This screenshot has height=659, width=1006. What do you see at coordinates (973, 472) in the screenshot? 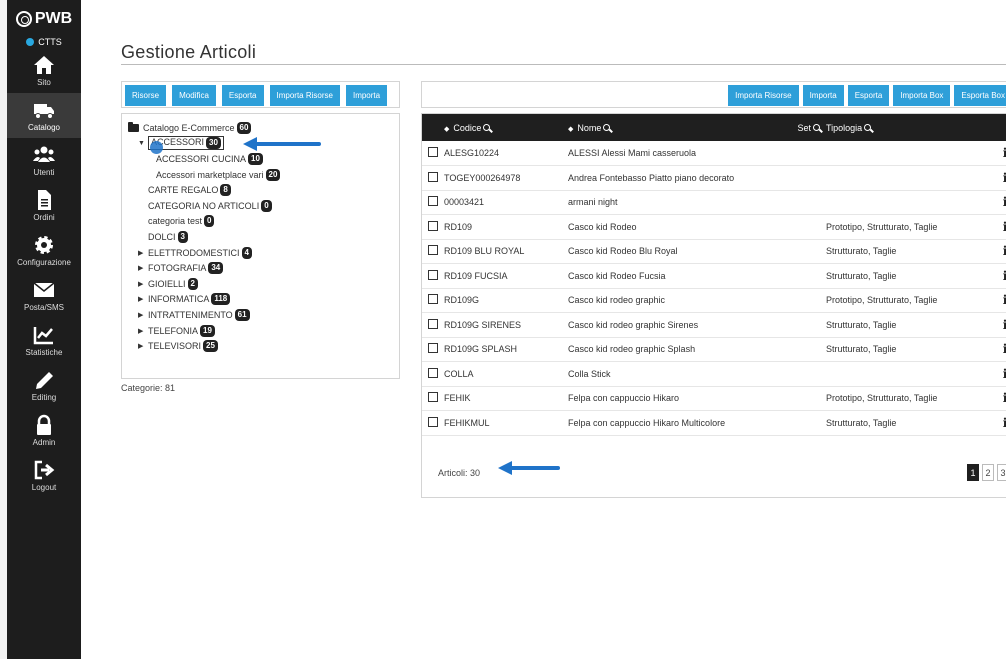
I see `page-1-button: 1` at bounding box center [973, 472].